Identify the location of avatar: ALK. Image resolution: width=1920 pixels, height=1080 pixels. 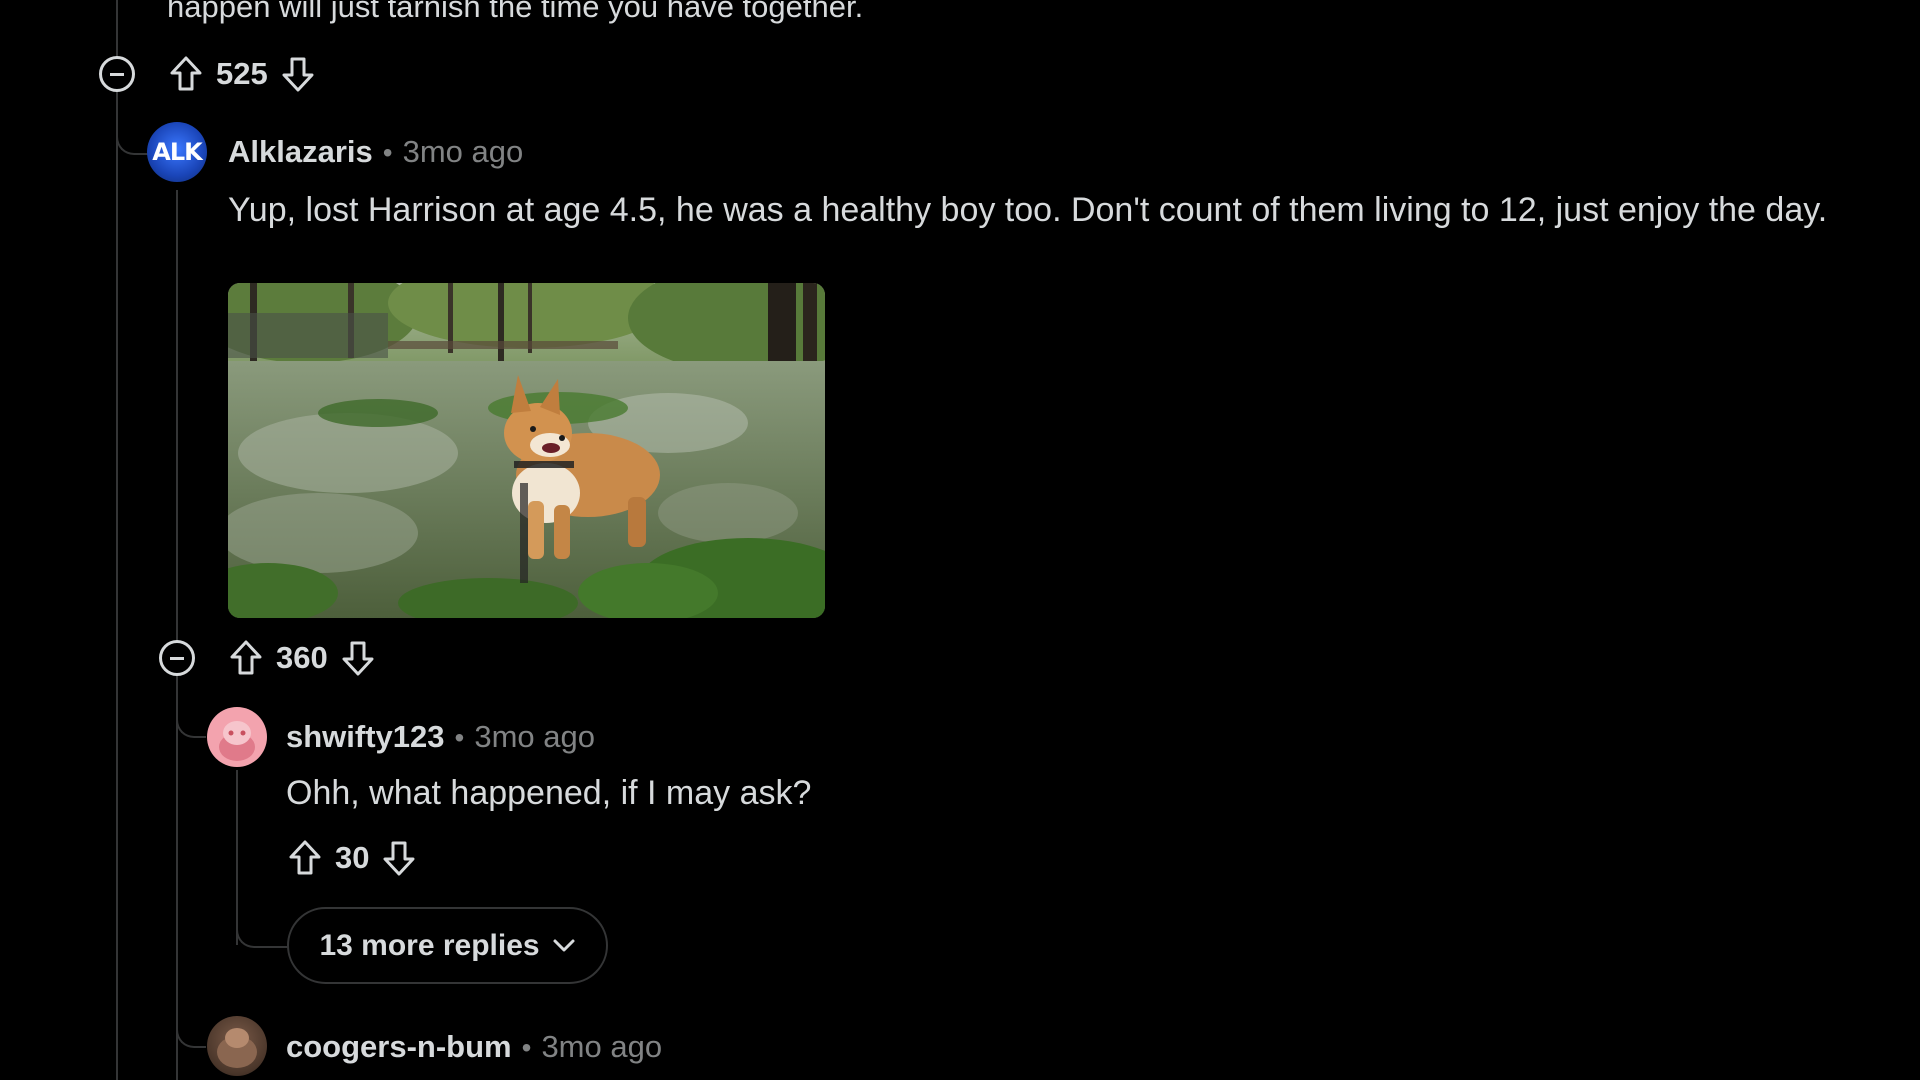
(177, 152).